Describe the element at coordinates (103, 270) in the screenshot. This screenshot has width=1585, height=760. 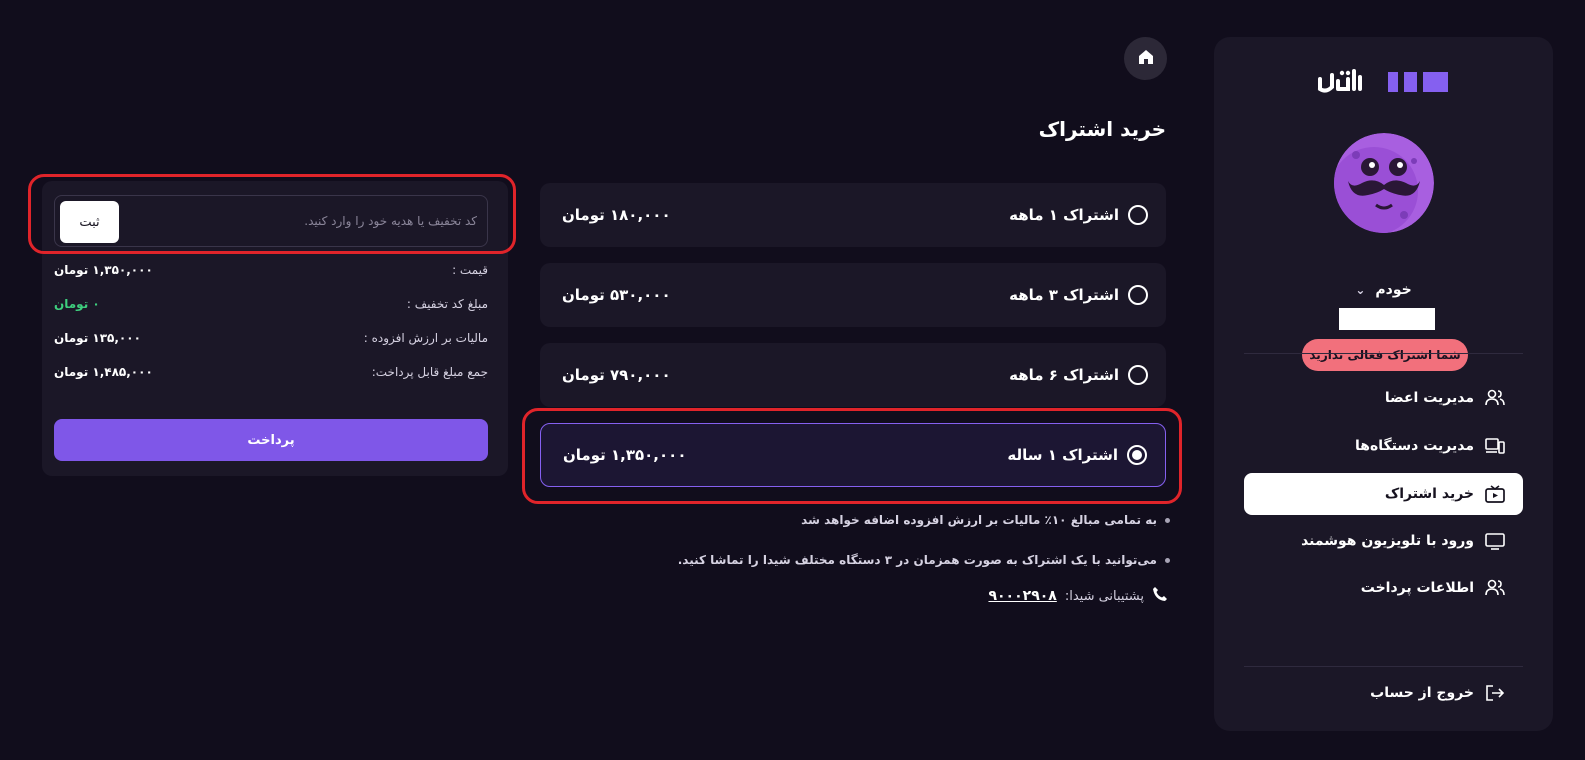
I see `price-value: ۱,۳۵۰,۰۰۰ تومان` at that location.